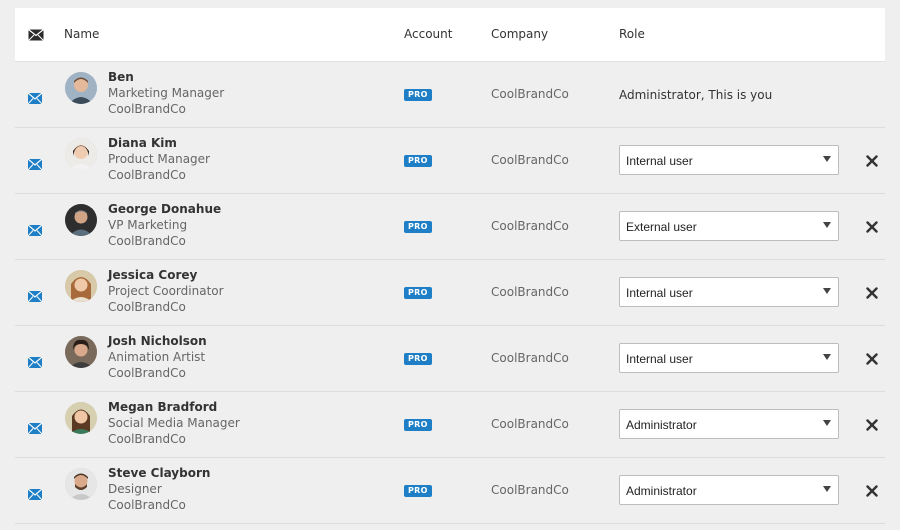  Describe the element at coordinates (729, 226) in the screenshot. I see `role-select: External user` at that location.